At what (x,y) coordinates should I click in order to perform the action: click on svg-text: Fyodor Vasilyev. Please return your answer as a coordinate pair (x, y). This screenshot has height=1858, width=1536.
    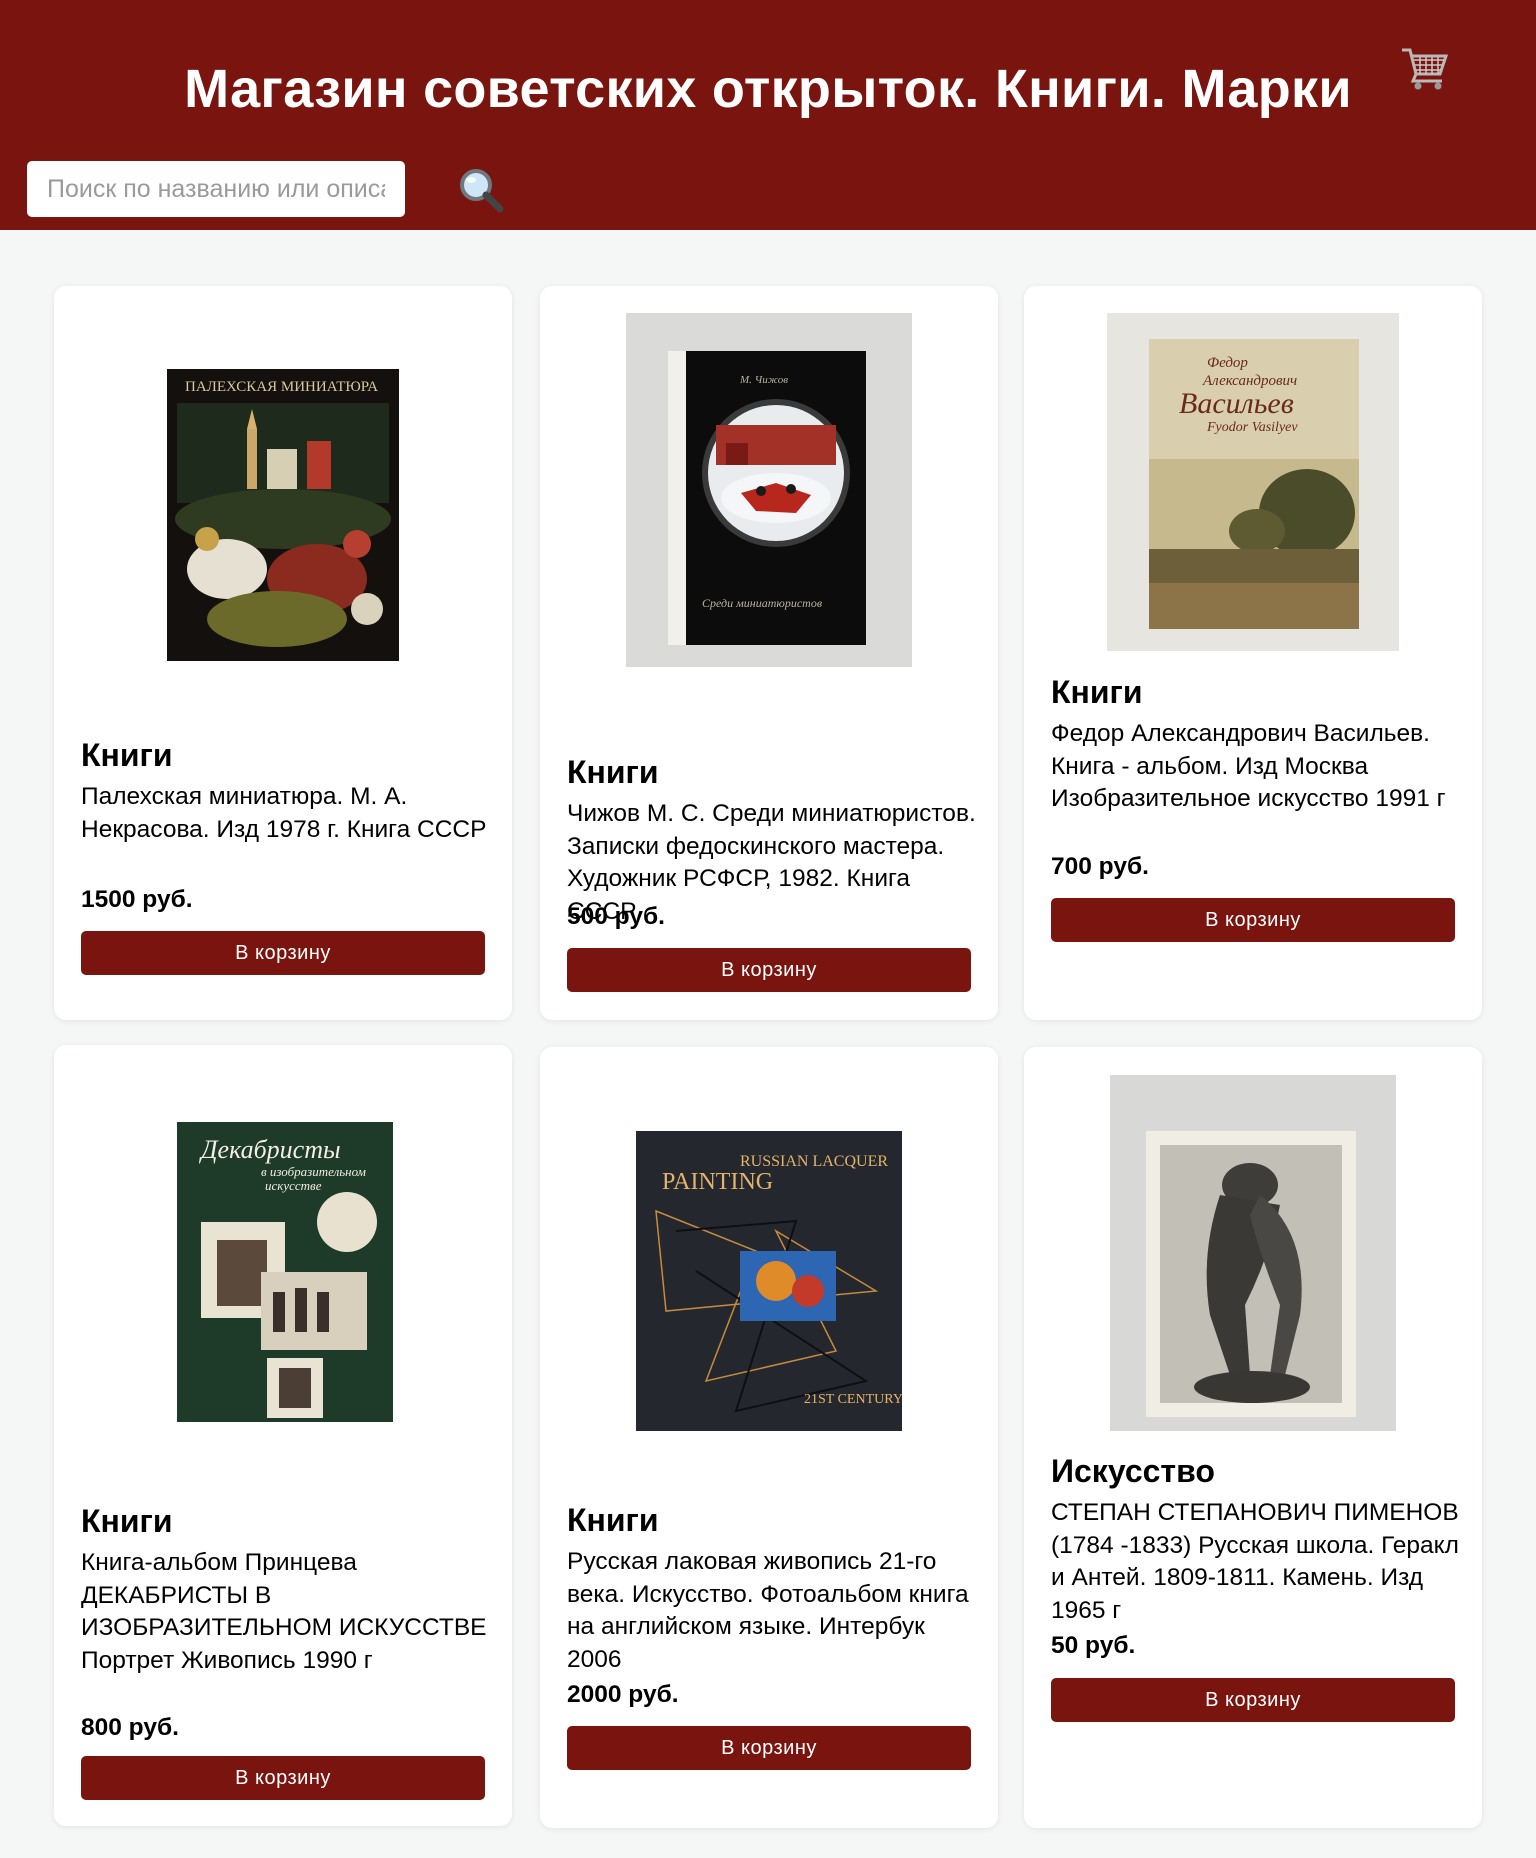
    Looking at the image, I should click on (1252, 427).